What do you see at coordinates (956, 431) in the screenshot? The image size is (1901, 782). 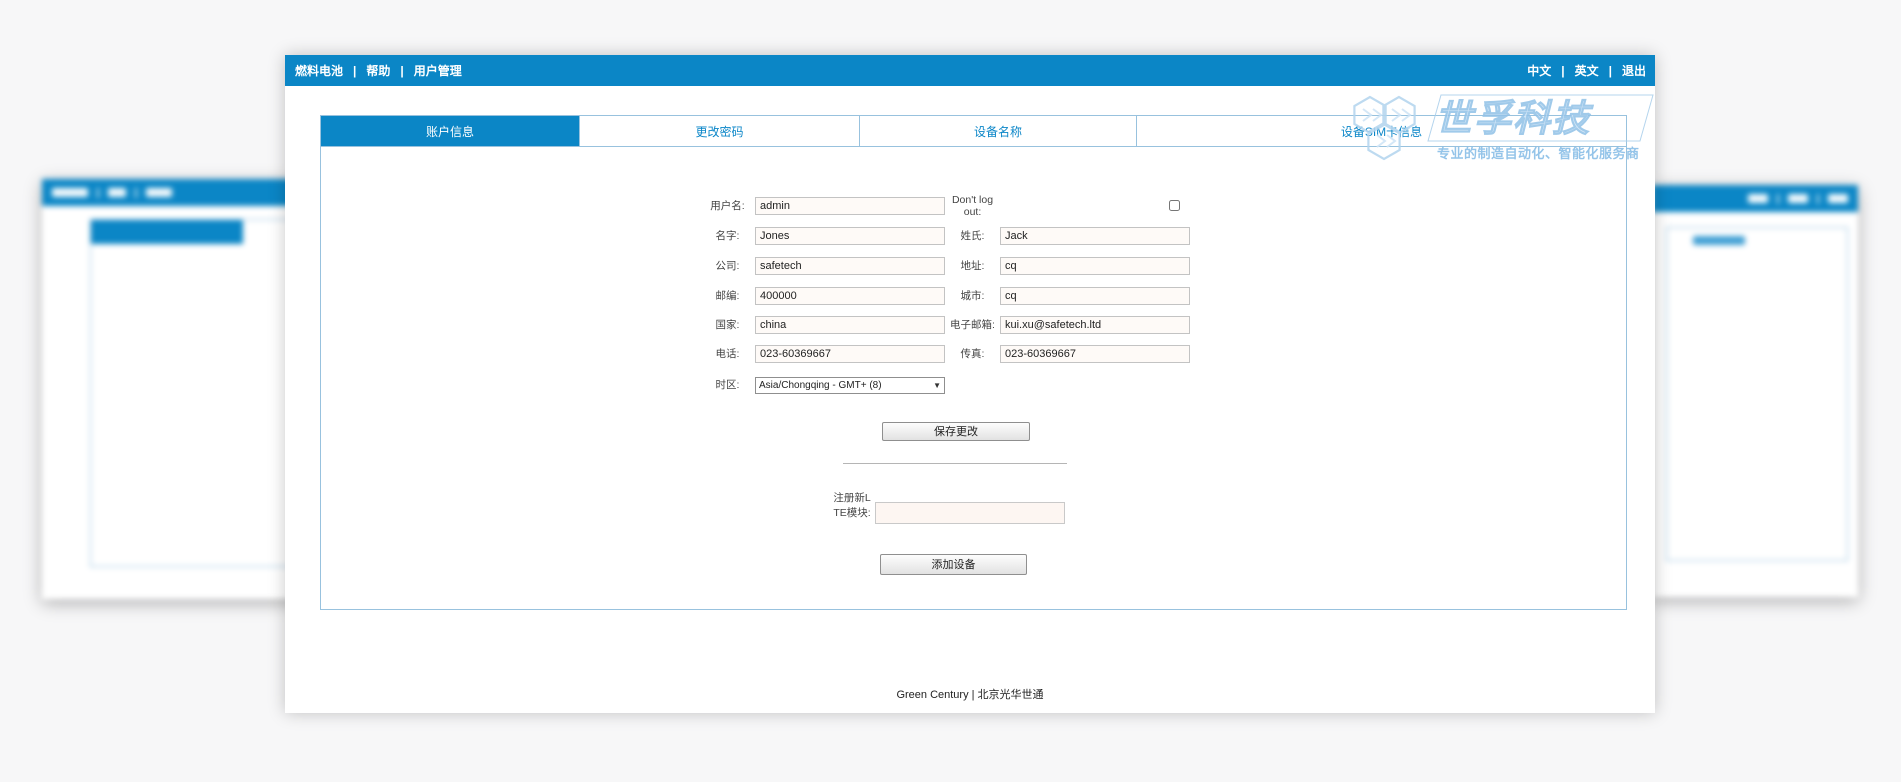 I see `save-changes-button: 保存更改` at bounding box center [956, 431].